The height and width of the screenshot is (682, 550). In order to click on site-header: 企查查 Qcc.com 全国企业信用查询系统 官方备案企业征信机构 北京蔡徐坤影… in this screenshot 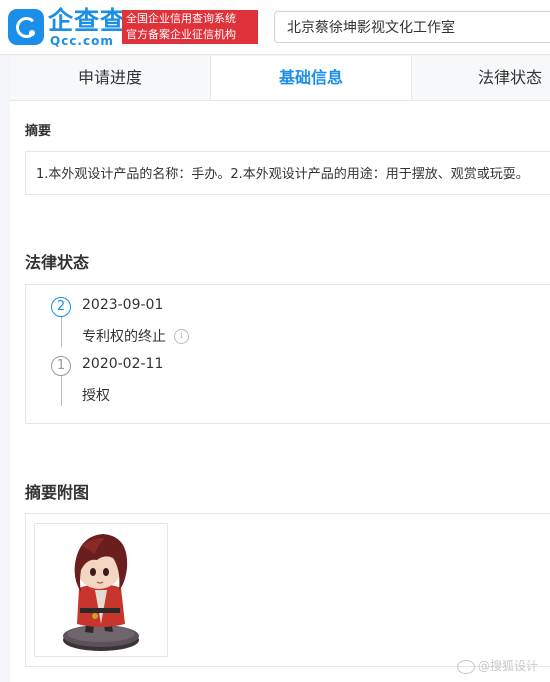, I will do `click(275, 27)`.